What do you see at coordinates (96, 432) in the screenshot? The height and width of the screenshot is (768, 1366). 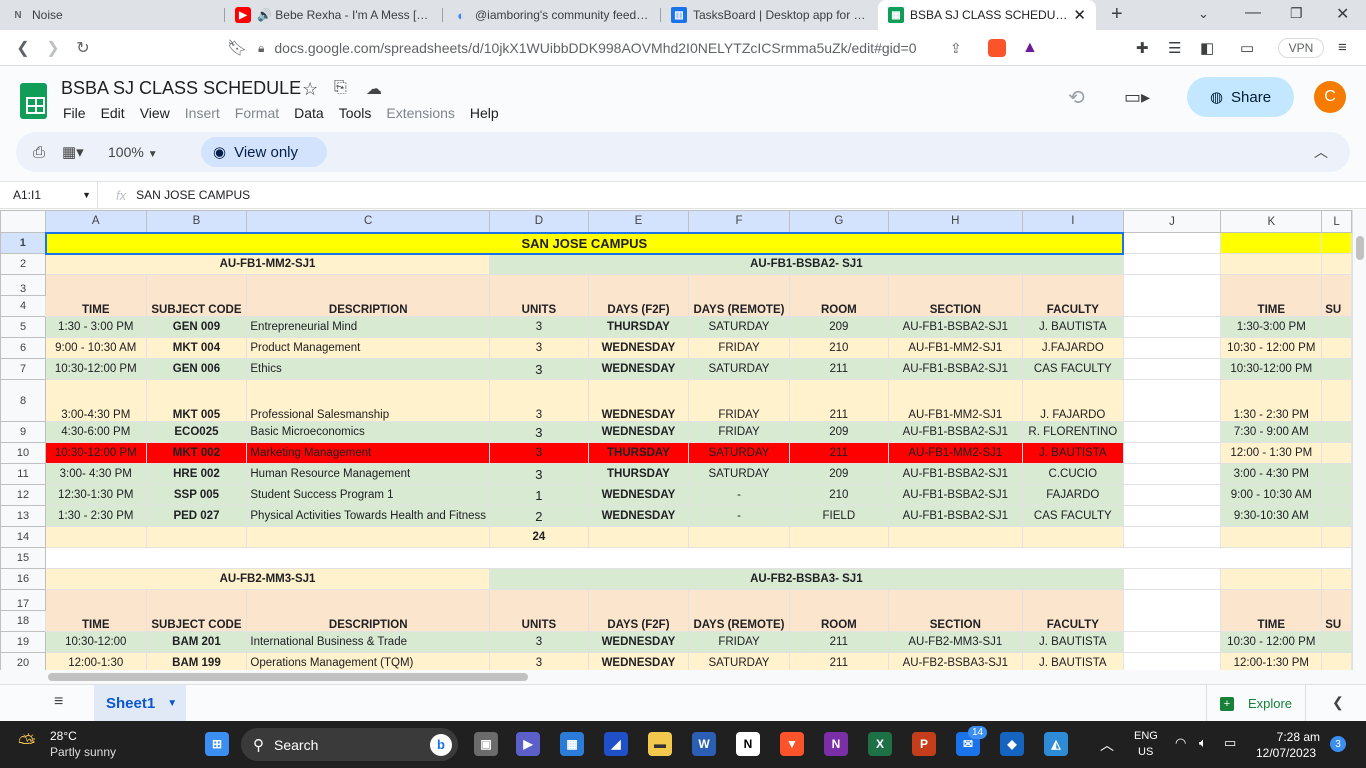 I see `cell-time: 4:30-6:00 PM` at bounding box center [96, 432].